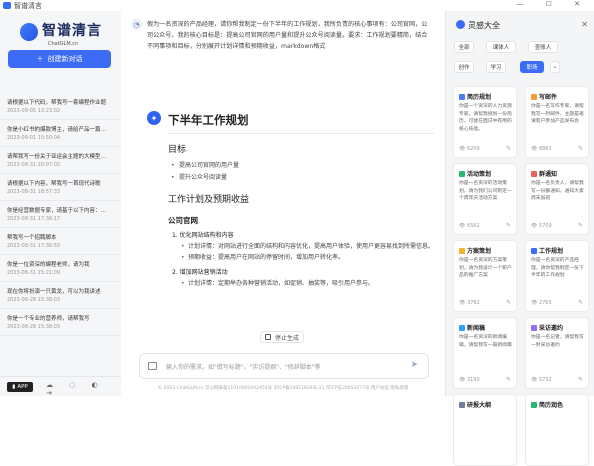 The height and width of the screenshot is (466, 594). I want to click on window-controls: — ☐ ✕, so click(553, 4).